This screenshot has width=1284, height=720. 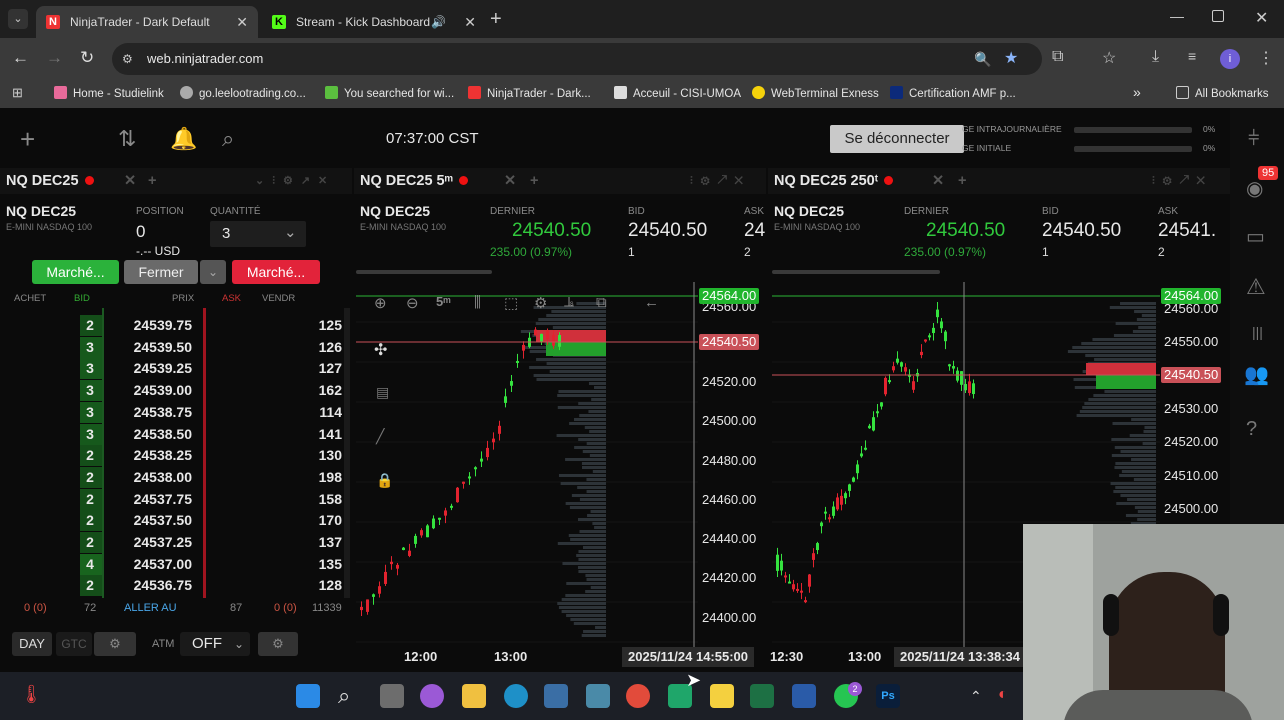 I want to click on forward-icon: →, so click(x=54, y=58).